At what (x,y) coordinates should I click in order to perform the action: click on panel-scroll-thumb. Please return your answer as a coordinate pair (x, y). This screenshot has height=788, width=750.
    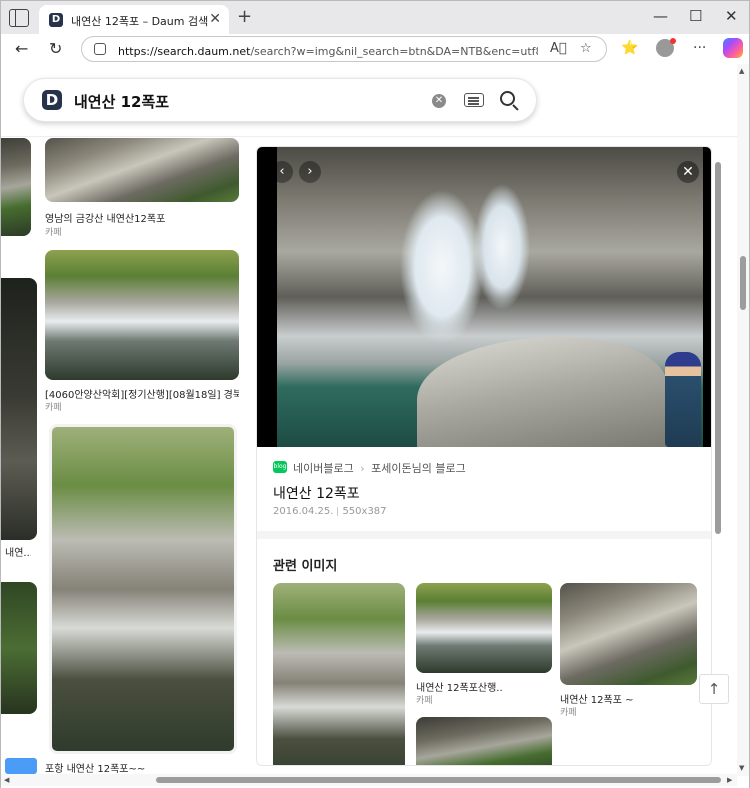
    Looking at the image, I should click on (718, 348).